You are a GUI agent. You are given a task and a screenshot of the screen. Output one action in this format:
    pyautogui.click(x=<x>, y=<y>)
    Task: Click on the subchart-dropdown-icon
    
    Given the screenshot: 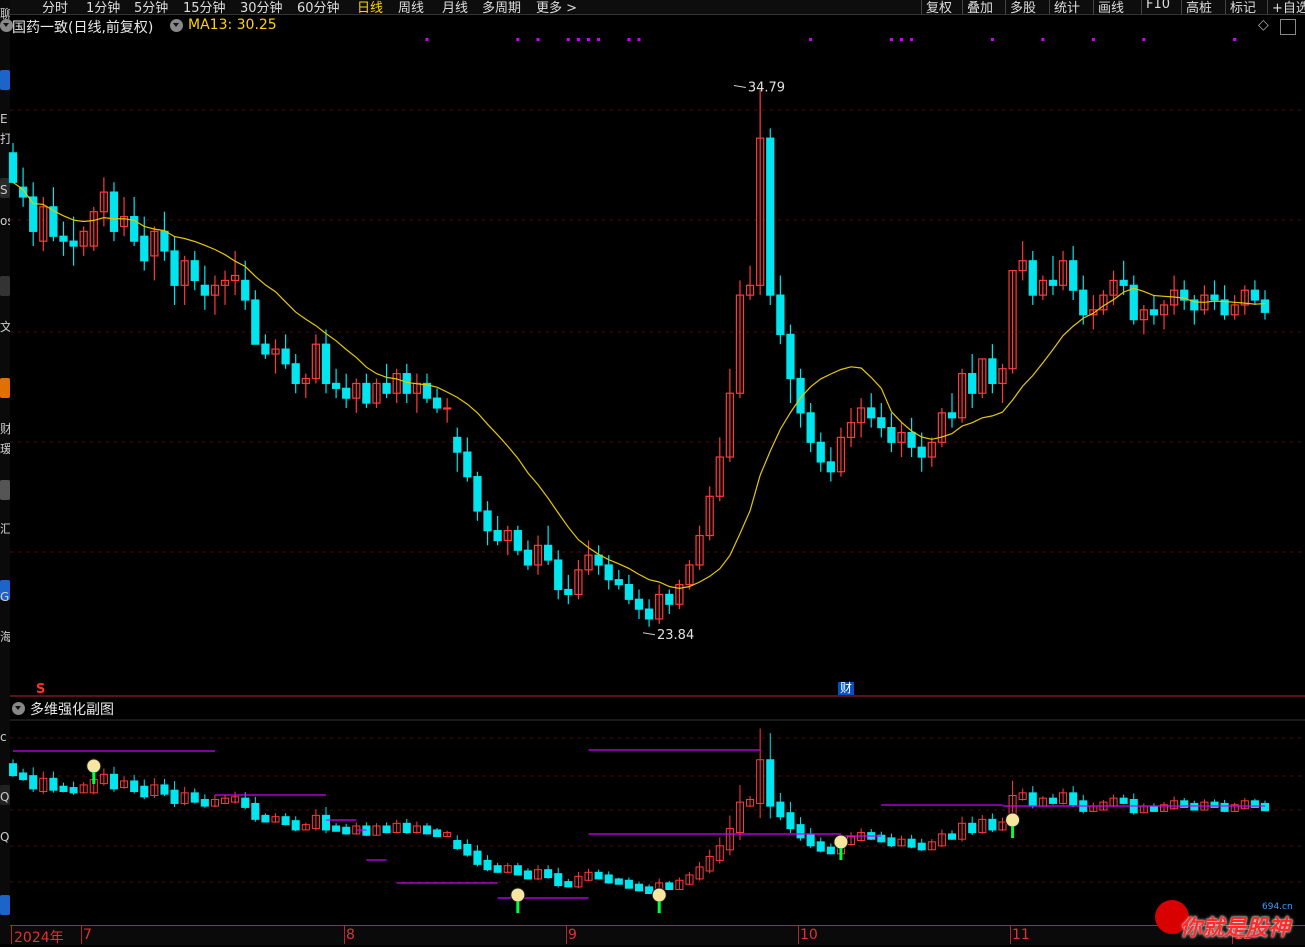 What is the action you would take?
    pyautogui.click(x=18, y=708)
    